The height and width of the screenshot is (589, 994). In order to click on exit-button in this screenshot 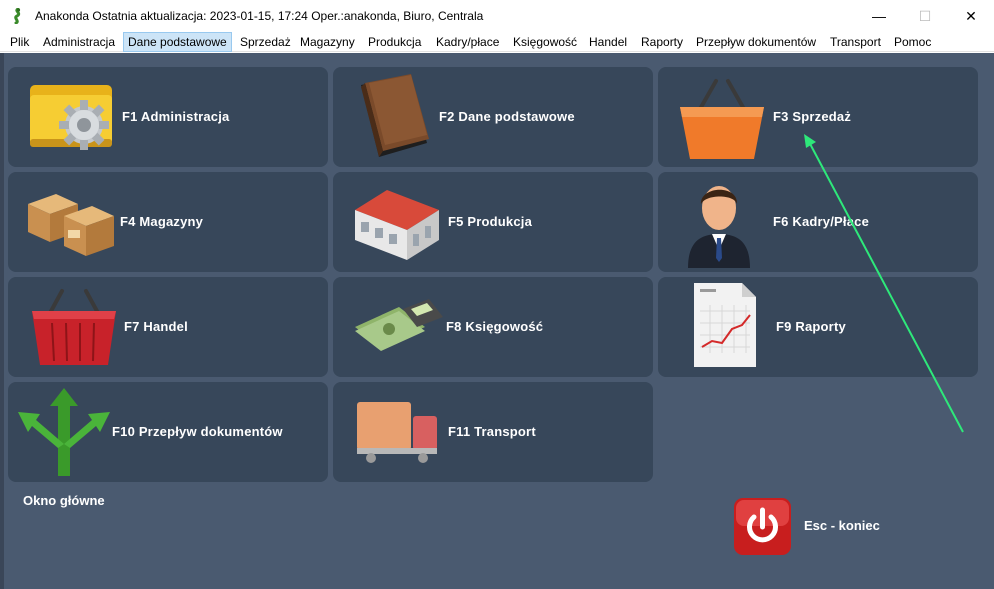, I will do `click(762, 526)`.